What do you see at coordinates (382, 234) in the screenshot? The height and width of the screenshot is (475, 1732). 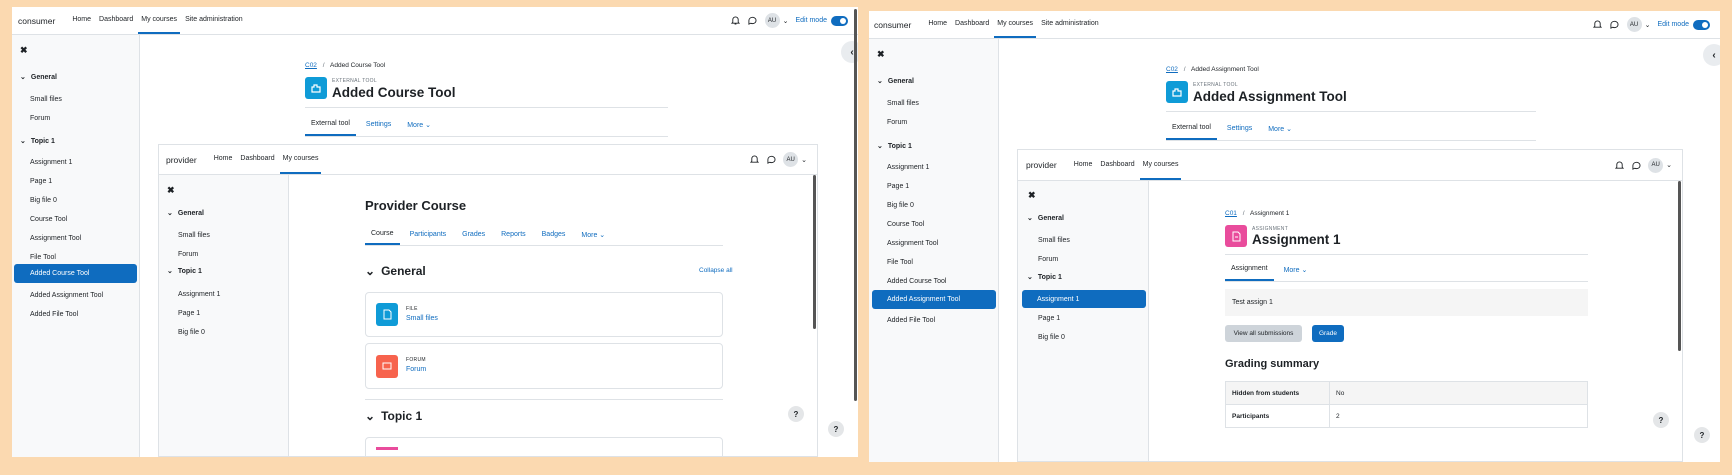 I see `tab-course: Course` at bounding box center [382, 234].